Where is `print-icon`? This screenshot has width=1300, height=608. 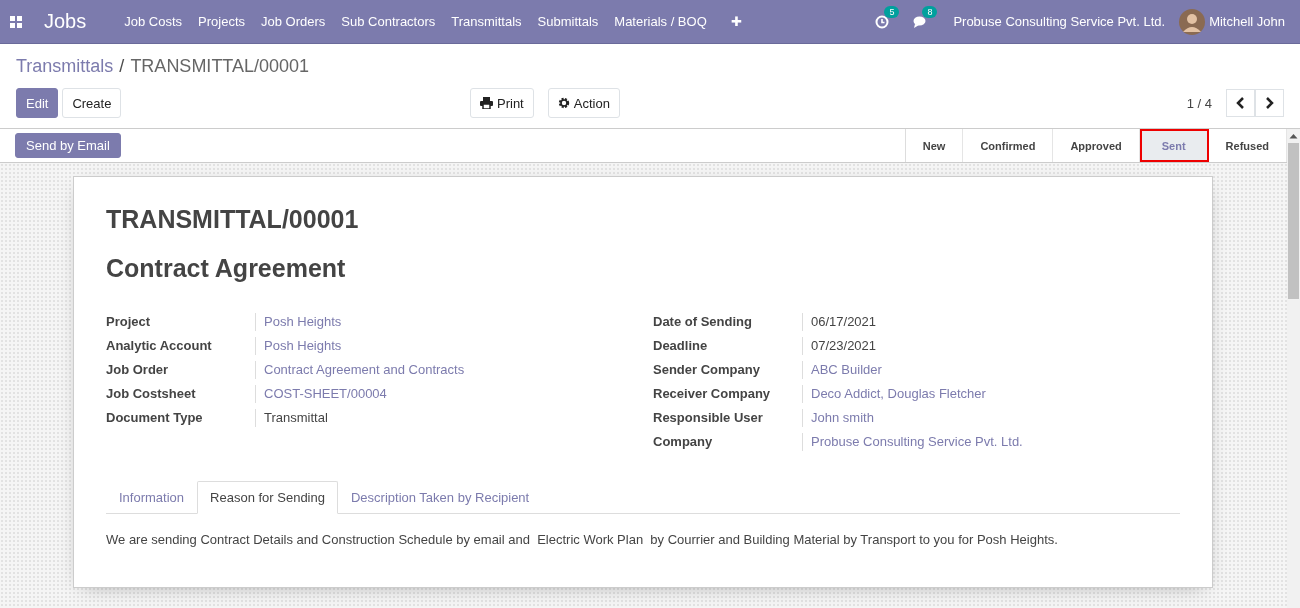
print-icon is located at coordinates (486, 103).